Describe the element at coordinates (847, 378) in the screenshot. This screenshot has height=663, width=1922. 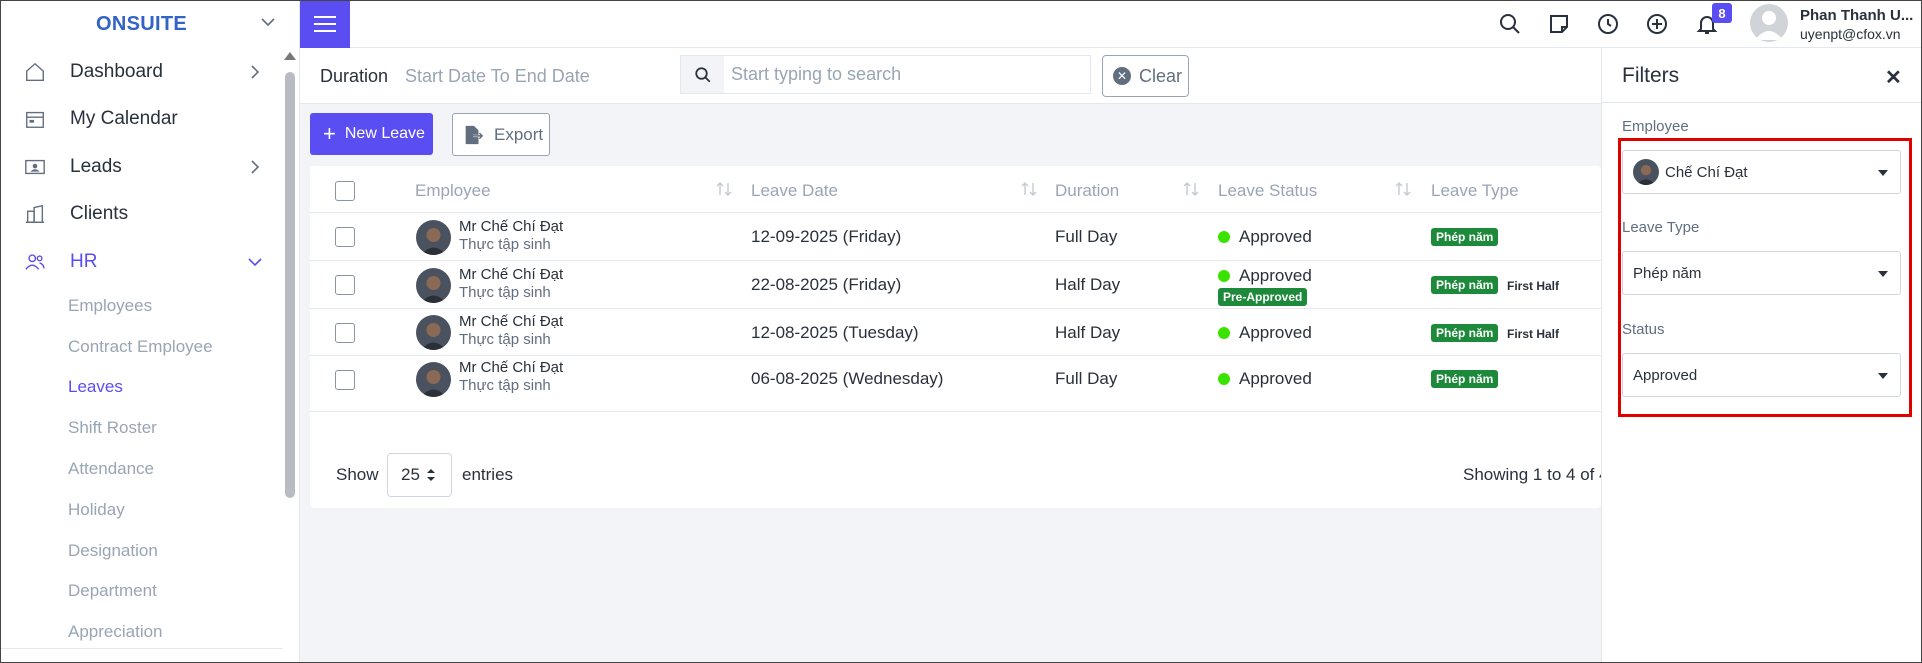
I see `leave-date: 06-08-2025 (Wednesday)` at that location.